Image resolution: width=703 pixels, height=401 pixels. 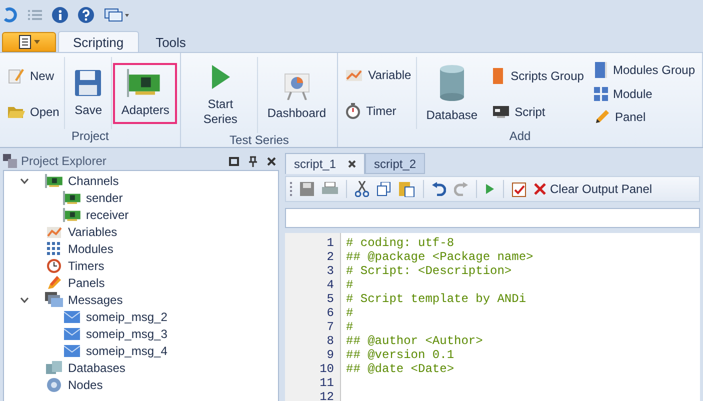 What do you see at coordinates (330, 189) in the screenshot?
I see `printer-icon` at bounding box center [330, 189].